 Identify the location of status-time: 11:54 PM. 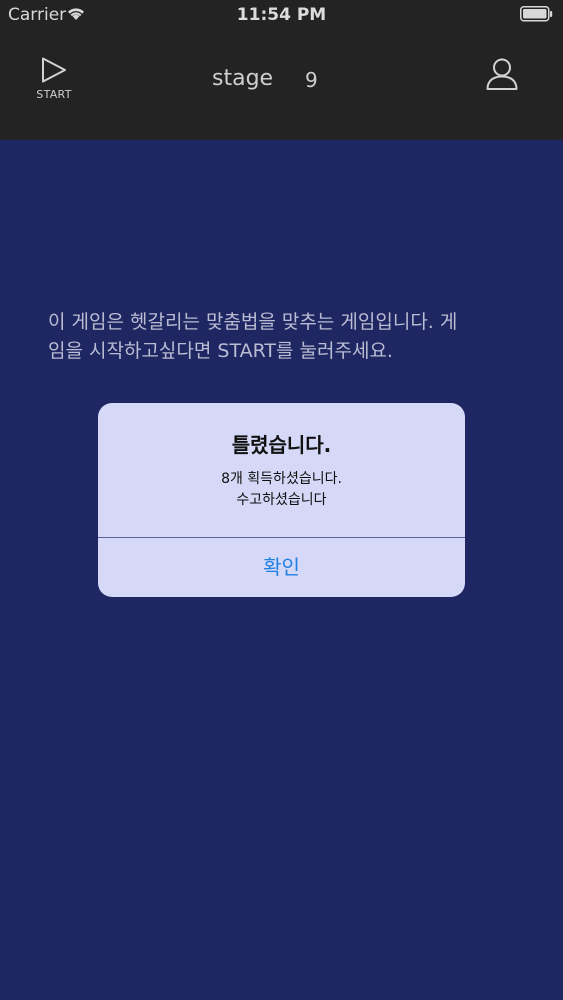
(281, 15).